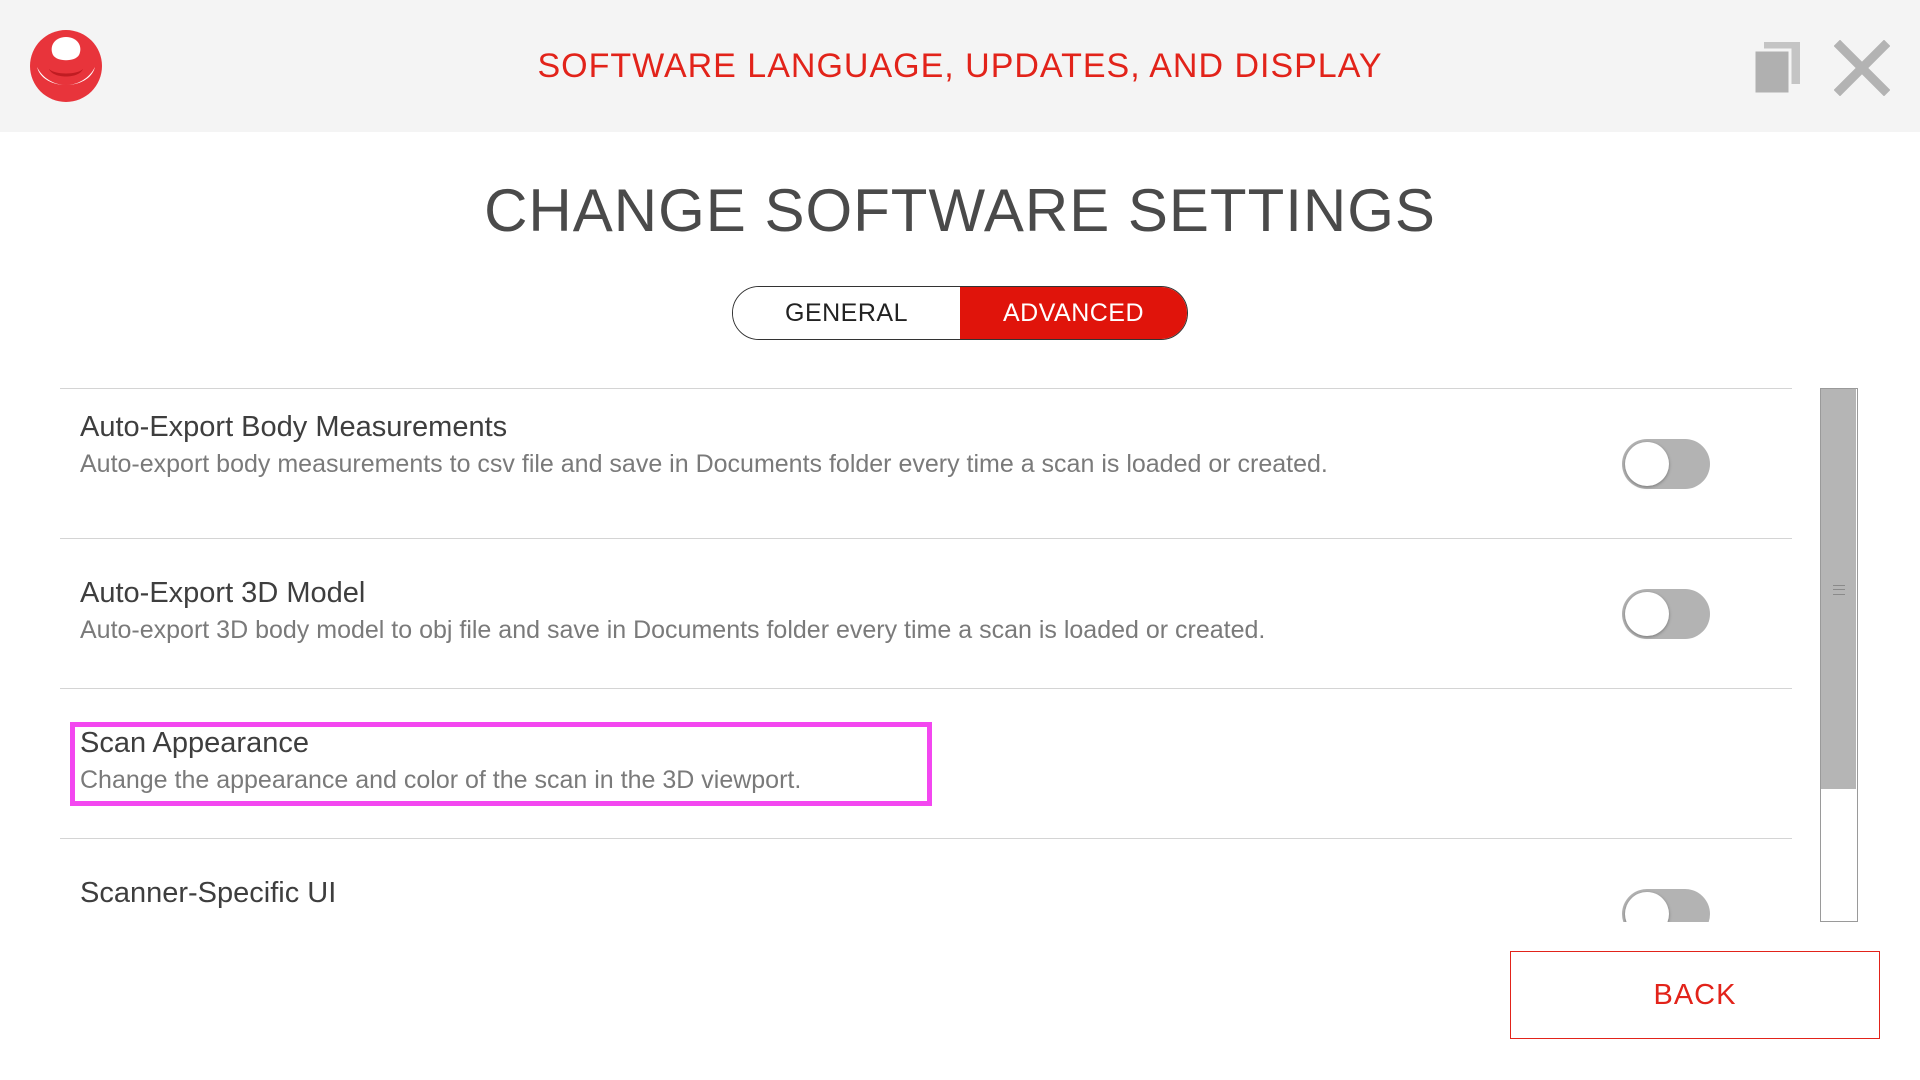  I want to click on auto-export-measurements-toggle, so click(1666, 464).